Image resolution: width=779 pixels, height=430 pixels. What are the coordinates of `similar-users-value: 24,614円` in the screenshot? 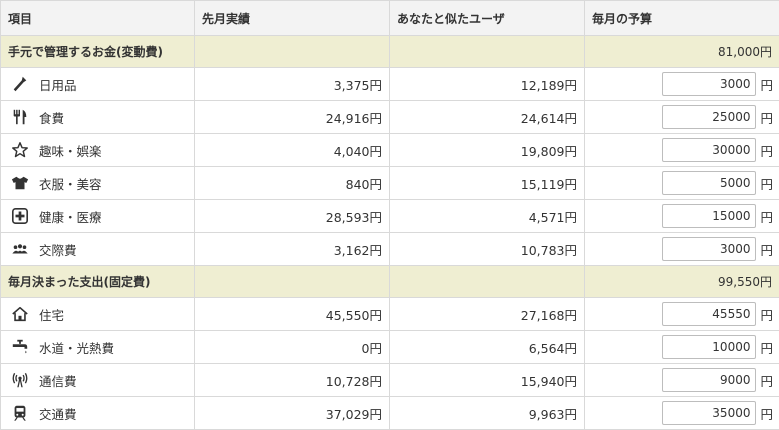 It's located at (487, 117).